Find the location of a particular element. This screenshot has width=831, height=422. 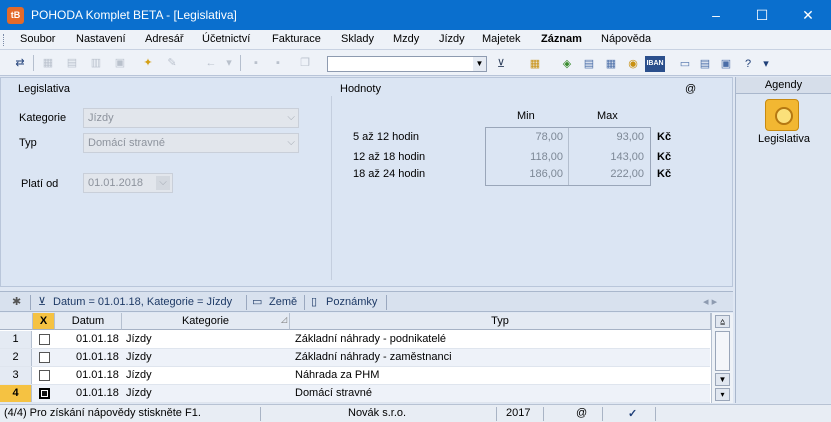

search-combo: ▼ is located at coordinates (407, 64).